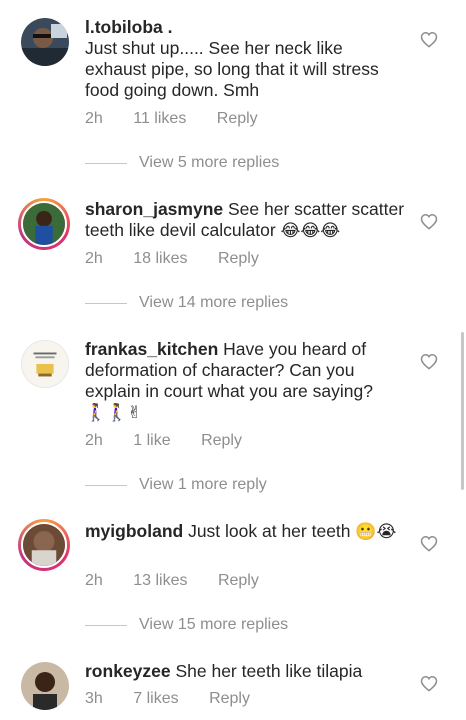  Describe the element at coordinates (160, 581) in the screenshot. I see `comment-likes: 13 likes` at that location.